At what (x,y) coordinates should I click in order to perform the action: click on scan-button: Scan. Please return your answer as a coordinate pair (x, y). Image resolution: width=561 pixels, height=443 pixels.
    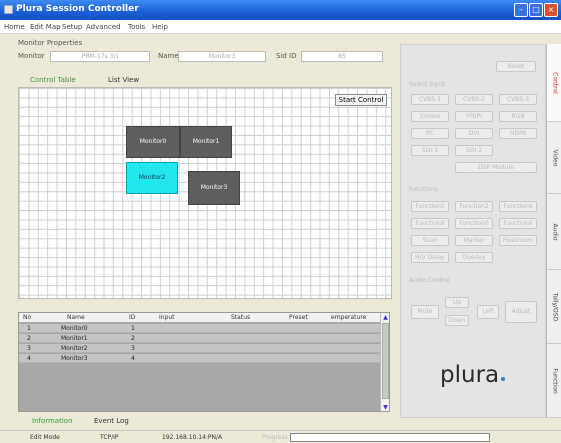
    Looking at the image, I should click on (430, 240).